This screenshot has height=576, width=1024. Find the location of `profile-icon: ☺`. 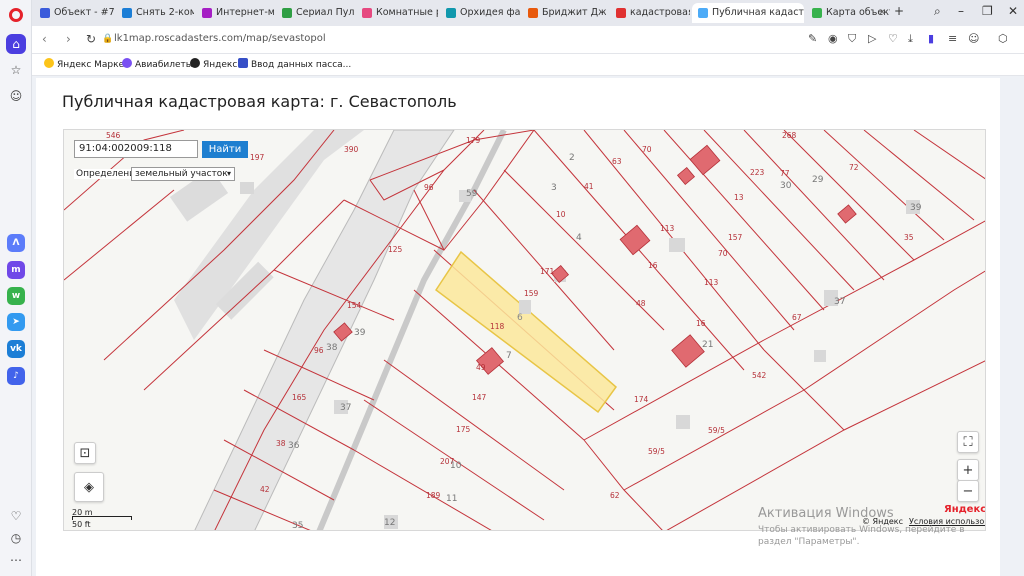

profile-icon: ☺ is located at coordinates (973, 38).